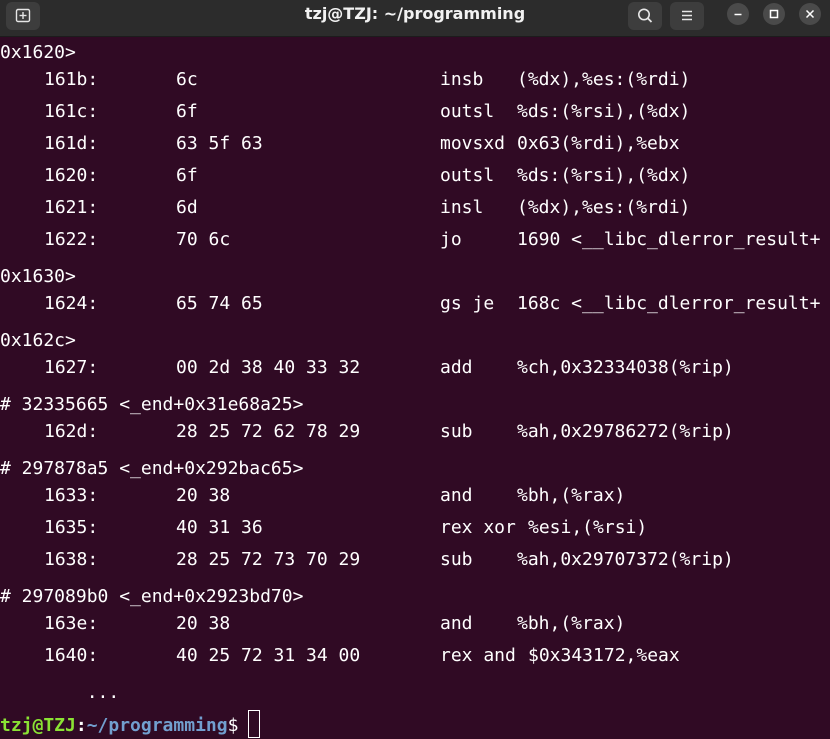  Describe the element at coordinates (625, 431) in the screenshot. I see `instruction-operands: %ah,0x29786272(%rip)` at that location.